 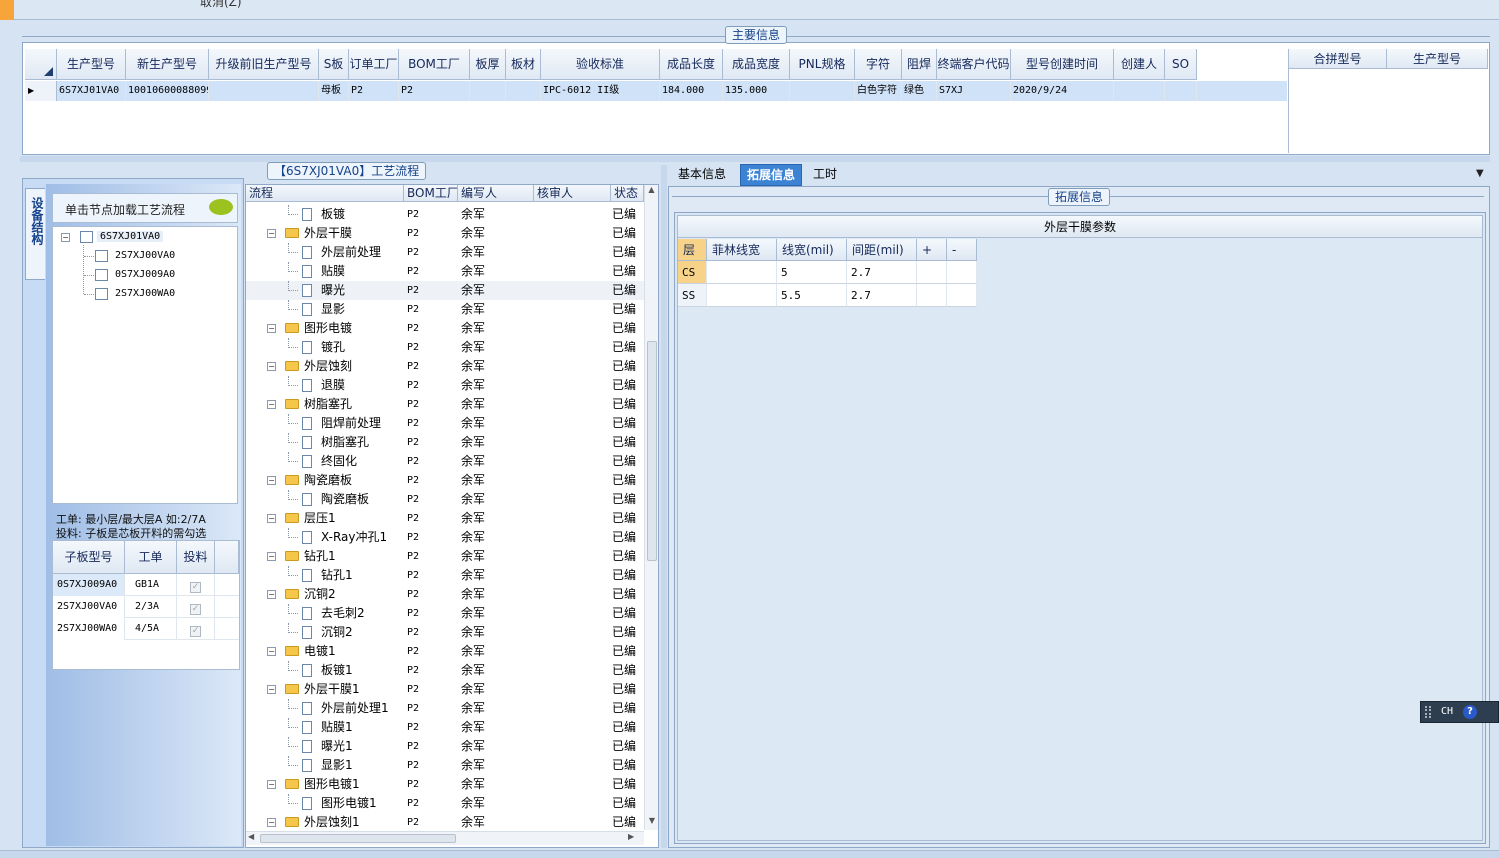 What do you see at coordinates (1480, 173) in the screenshot?
I see `dropdown-icon: ▼` at bounding box center [1480, 173].